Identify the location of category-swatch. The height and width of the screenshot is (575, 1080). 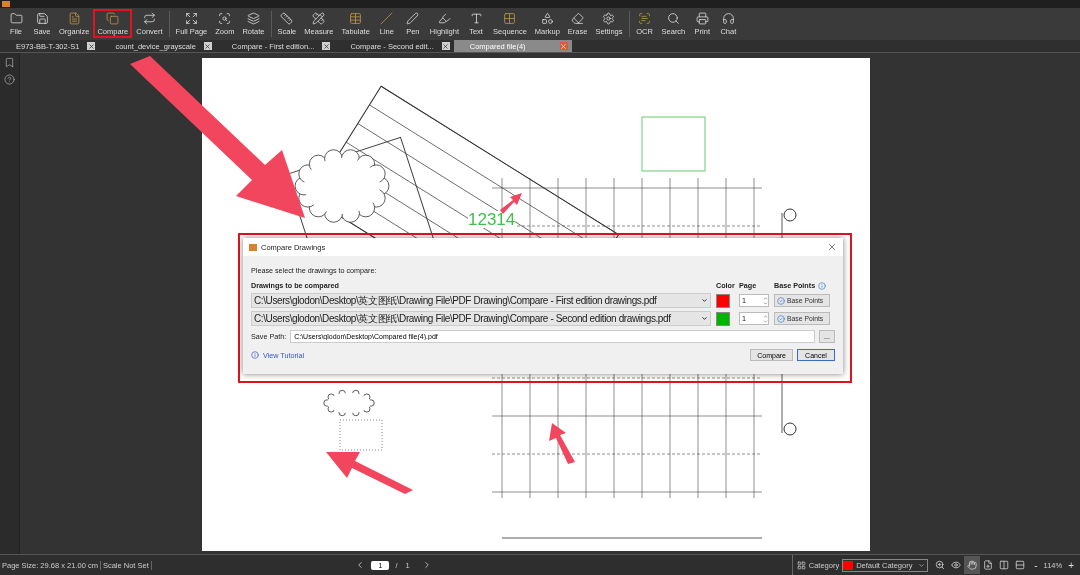
(848, 565).